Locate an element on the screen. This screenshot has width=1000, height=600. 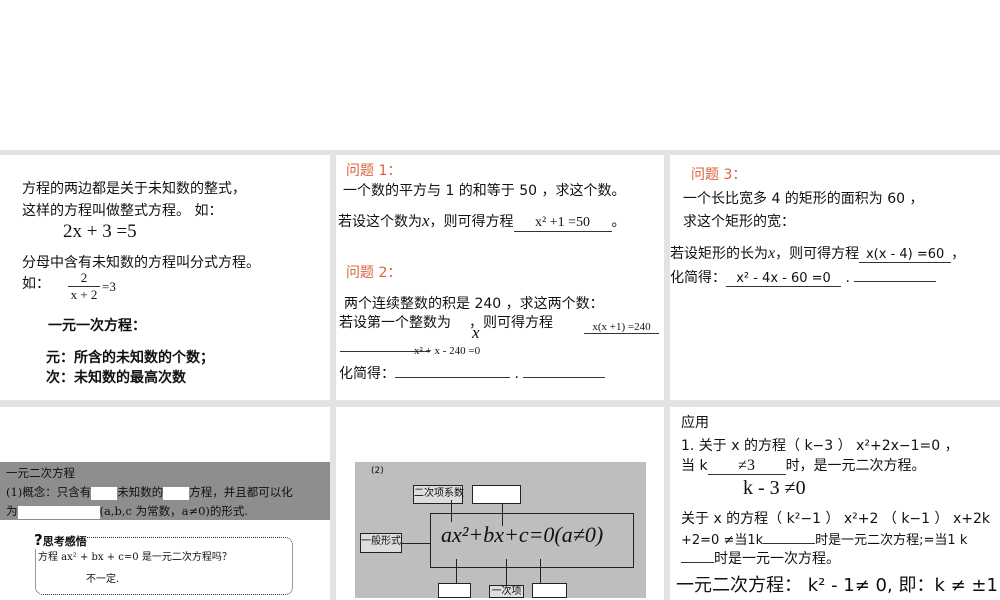
problem-title: 问题 2： is located at coordinates (374, 273).